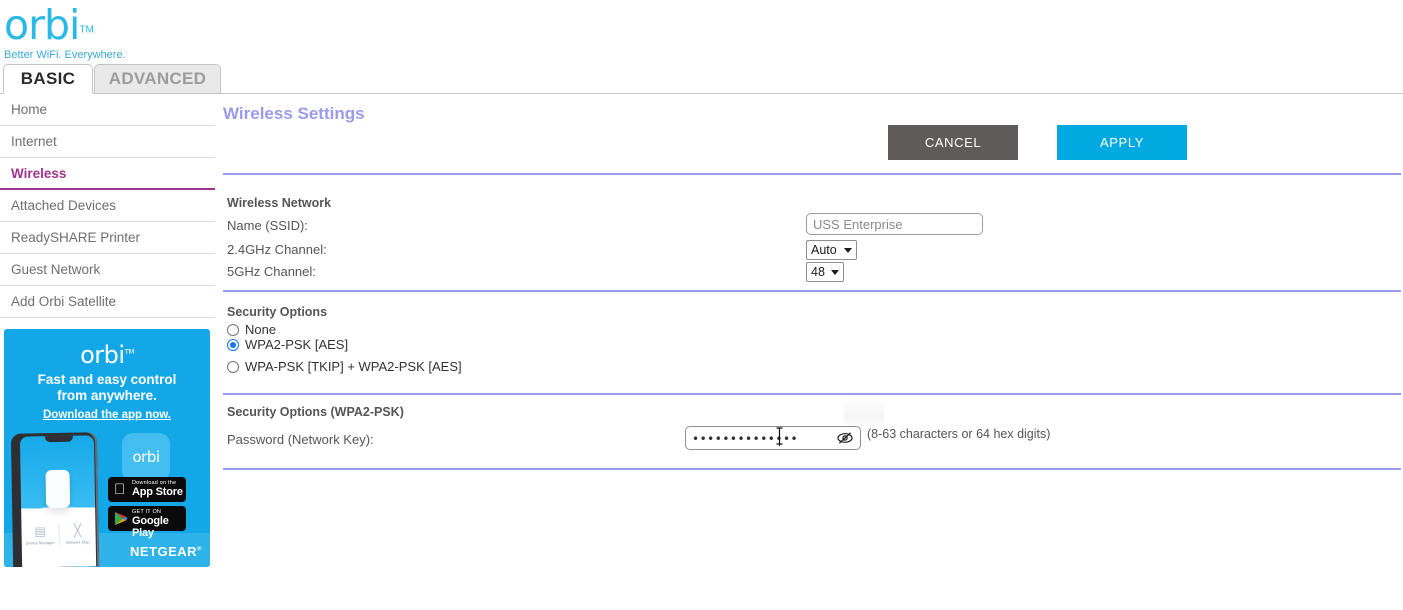 This screenshot has height=610, width=1403. Describe the element at coordinates (107, 395) in the screenshot. I see `promo-headline-line2: from anywhere.` at that location.